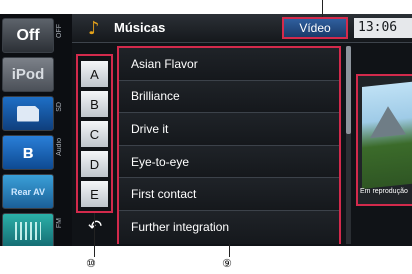 This screenshot has height=274, width=412. Describe the element at coordinates (229, 227) in the screenshot. I see `song-item: Further integration` at that location.